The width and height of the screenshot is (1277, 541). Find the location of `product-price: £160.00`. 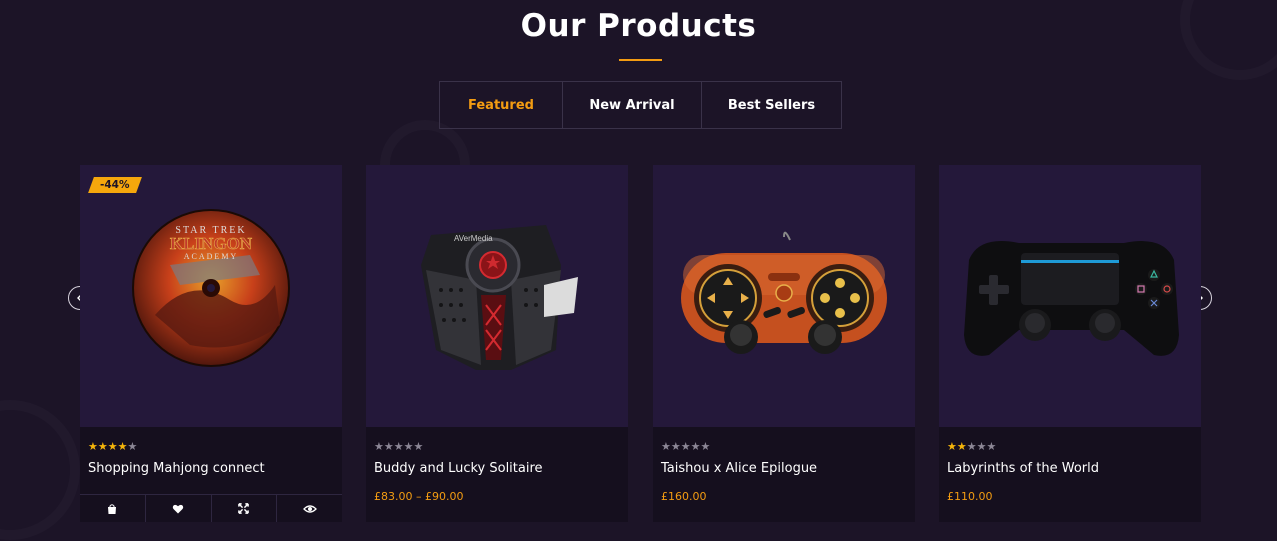

product-price: £160.00 is located at coordinates (684, 496).